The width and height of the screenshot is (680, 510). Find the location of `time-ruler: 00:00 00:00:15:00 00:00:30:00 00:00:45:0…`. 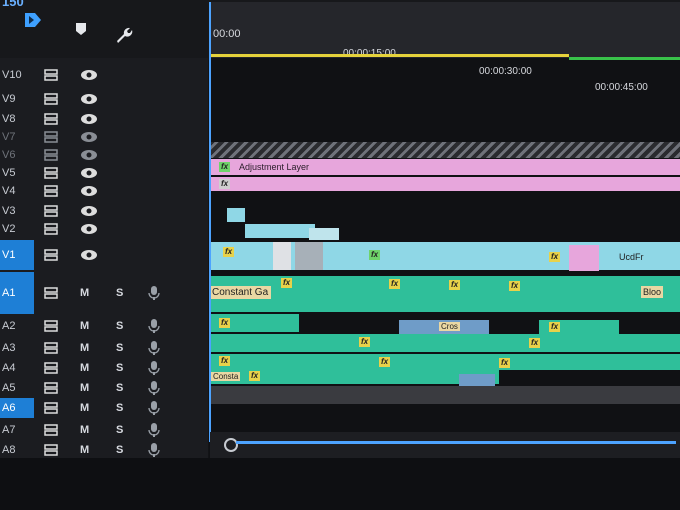

time-ruler: 00:00 00:00:15:00 00:00:30:00 00:00:45:0… is located at coordinates (444, 47).